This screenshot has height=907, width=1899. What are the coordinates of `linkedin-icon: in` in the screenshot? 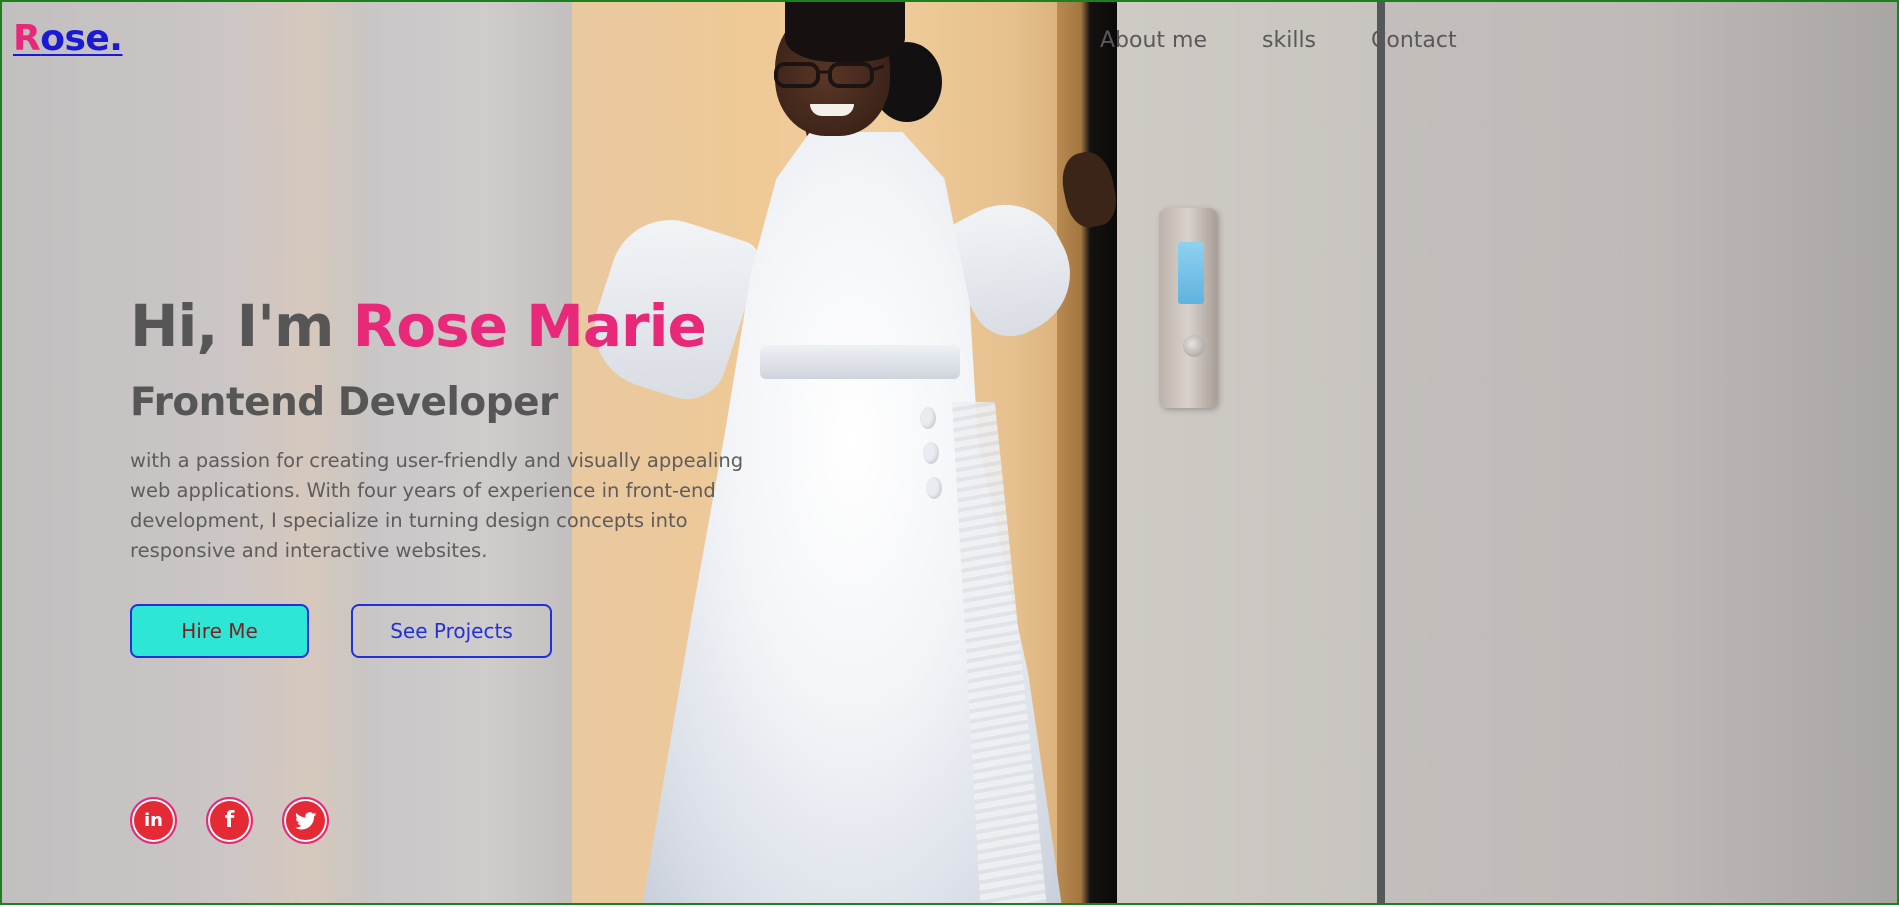 It's located at (153, 820).